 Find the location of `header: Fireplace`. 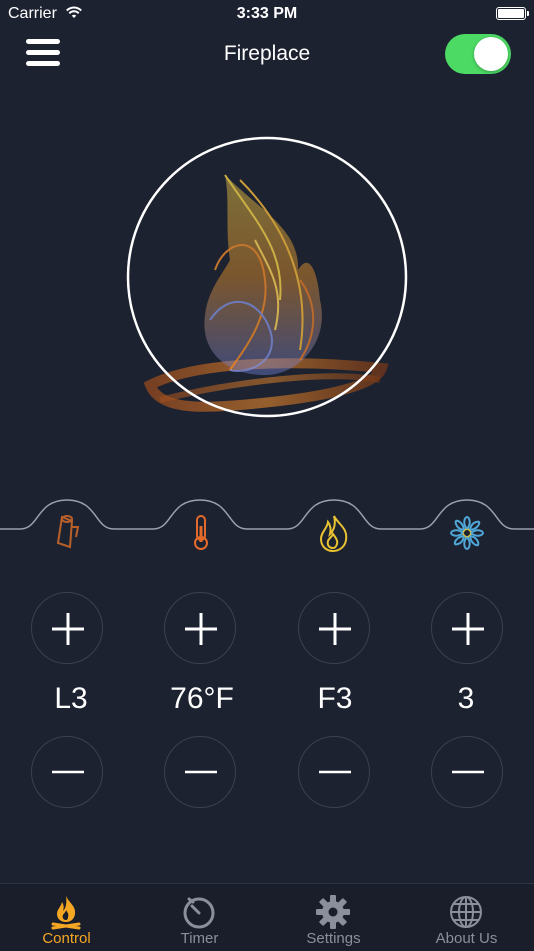

header: Fireplace is located at coordinates (267, 55).